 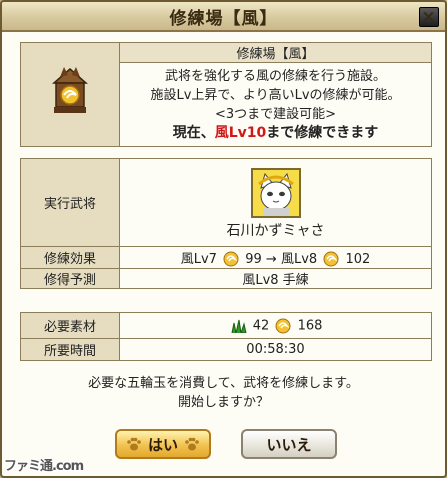 I want to click on forecast-cell: 風Lv8 手練, so click(x=275, y=278).